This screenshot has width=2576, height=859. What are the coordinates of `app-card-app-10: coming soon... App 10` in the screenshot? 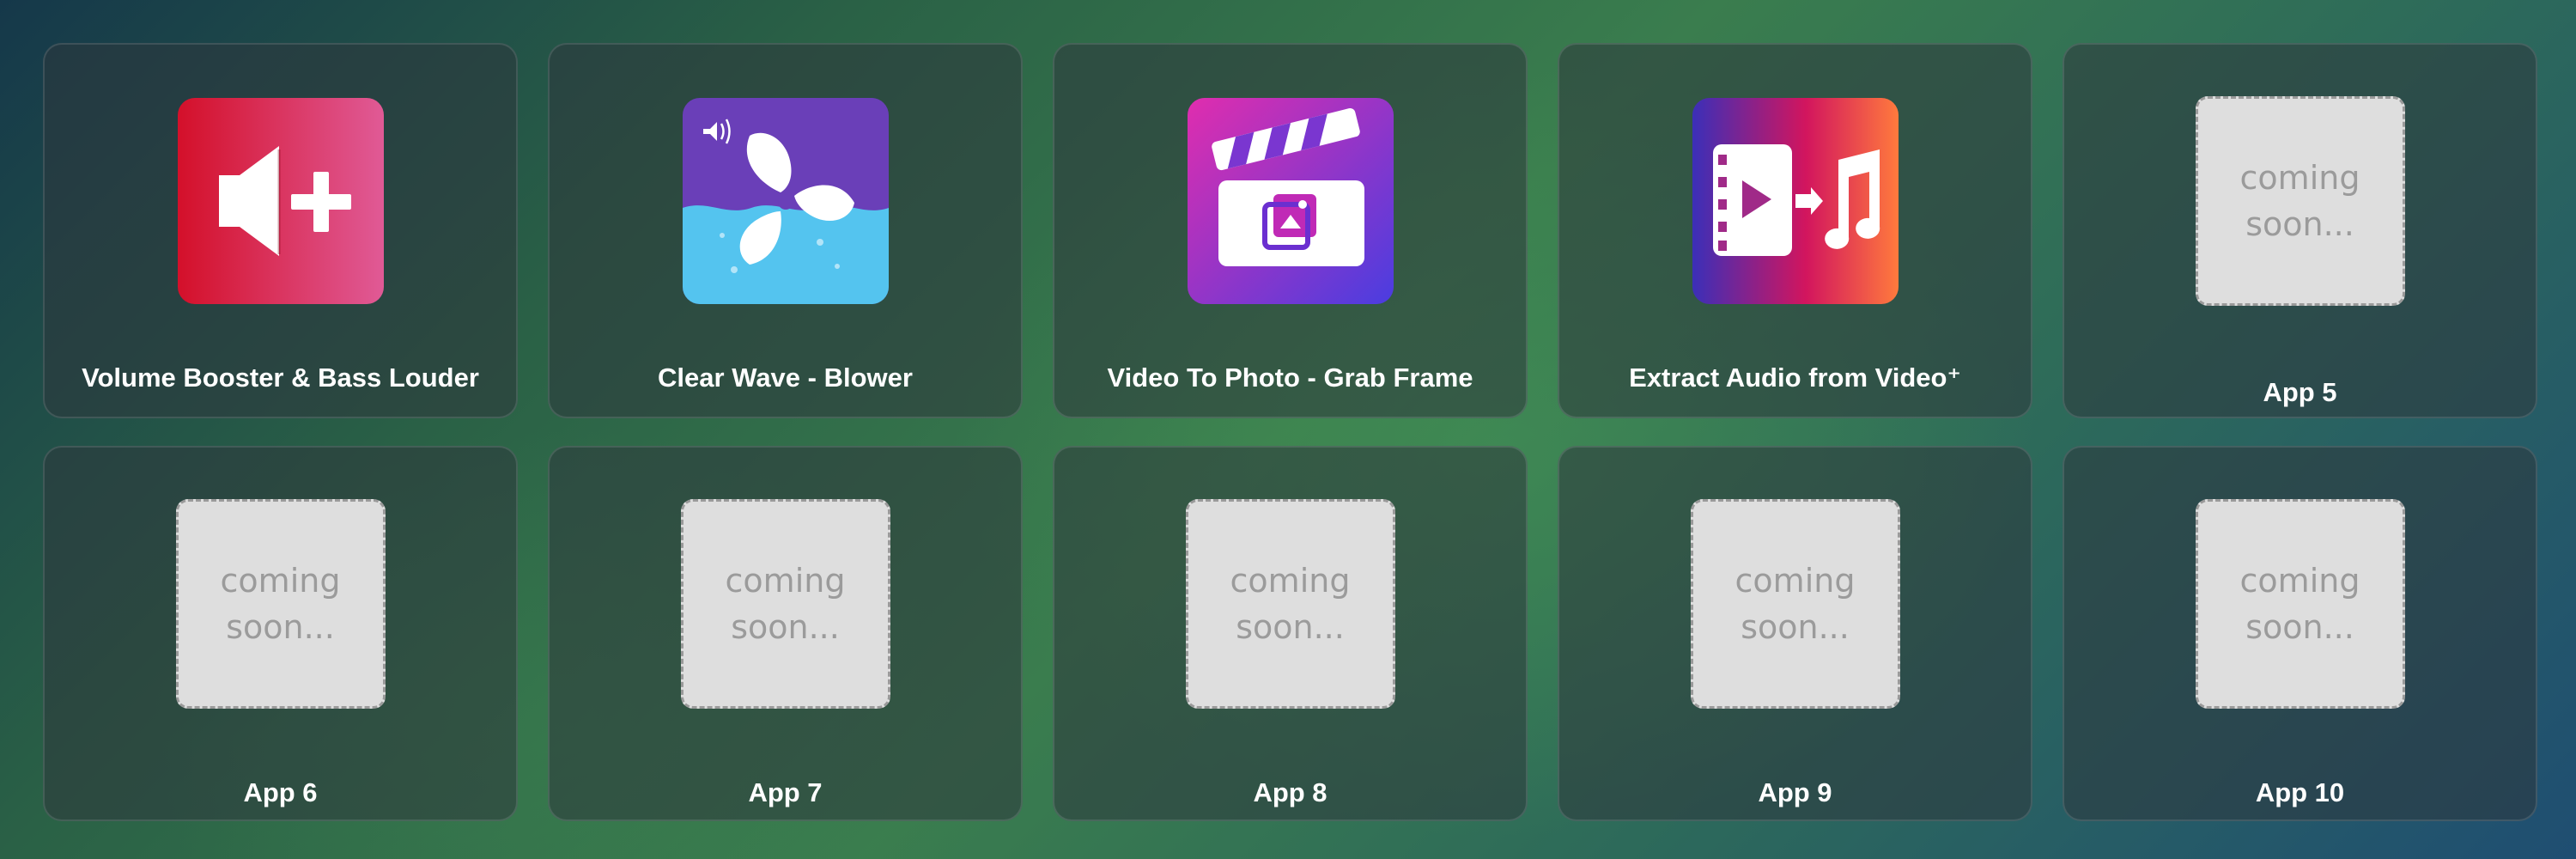 It's located at (2300, 633).